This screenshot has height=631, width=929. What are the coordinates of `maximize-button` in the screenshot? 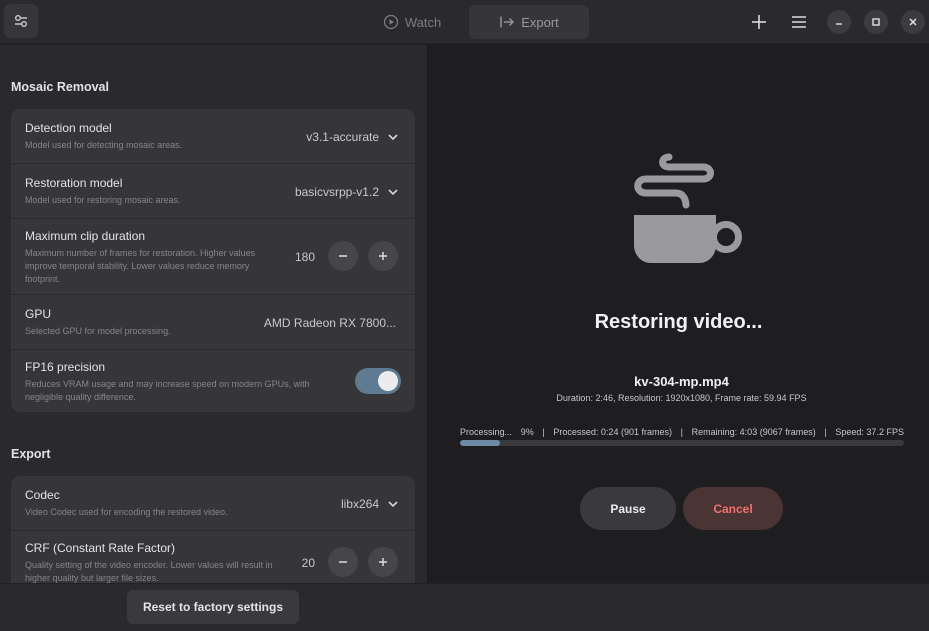 It's located at (876, 22).